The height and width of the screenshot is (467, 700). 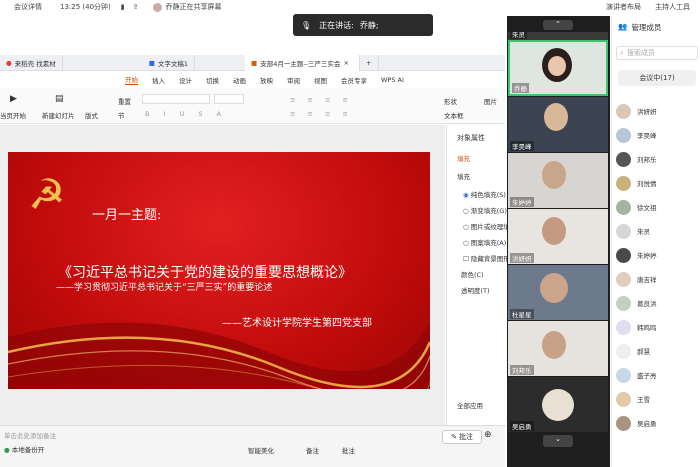 I want to click on video-tile: 李昊峰, so click(x=558, y=124).